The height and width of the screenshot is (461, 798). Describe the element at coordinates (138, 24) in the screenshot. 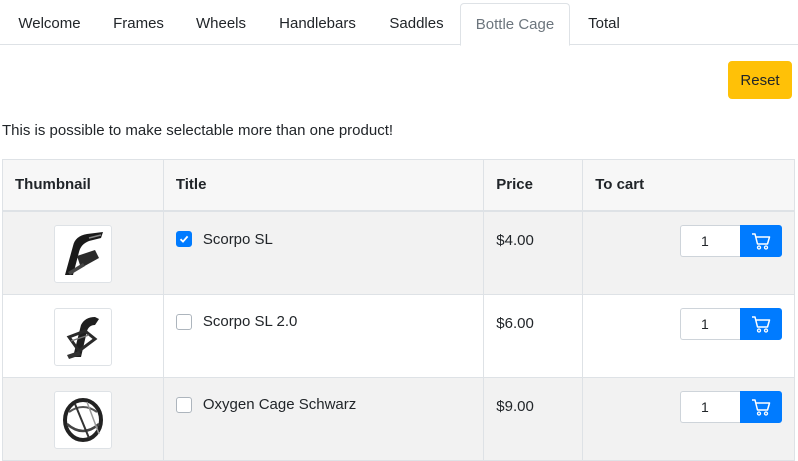

I see `tab-frames: Frames` at that location.